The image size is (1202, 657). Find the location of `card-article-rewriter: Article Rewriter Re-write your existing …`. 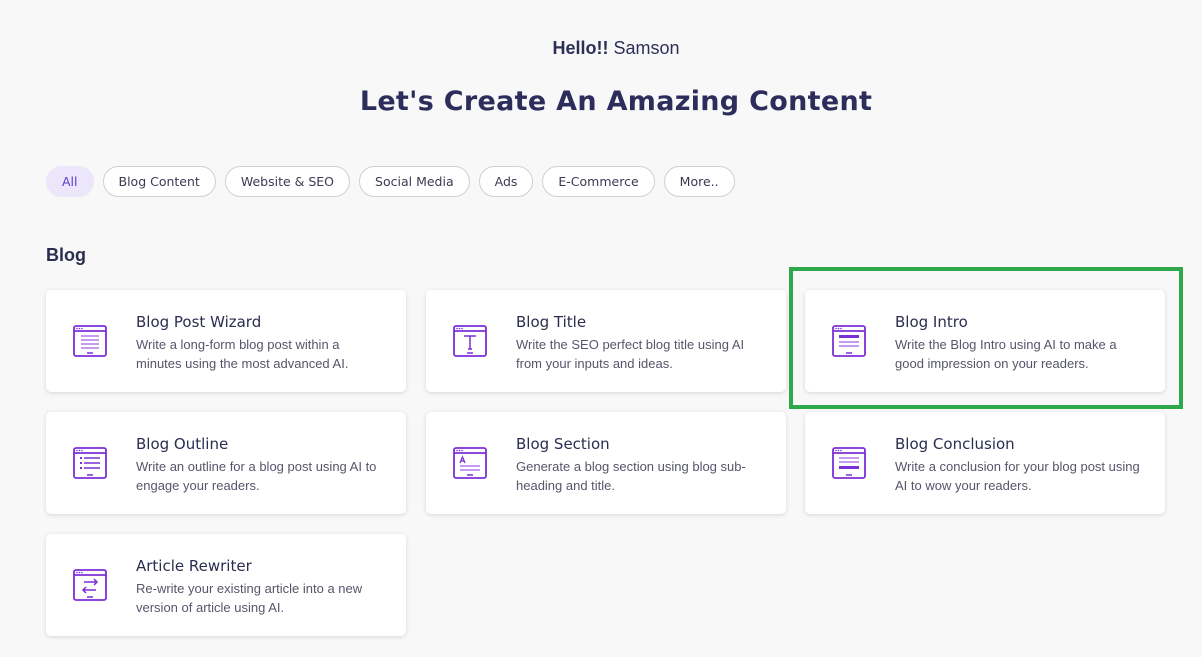

card-article-rewriter: Article Rewriter Re-write your existing … is located at coordinates (226, 585).